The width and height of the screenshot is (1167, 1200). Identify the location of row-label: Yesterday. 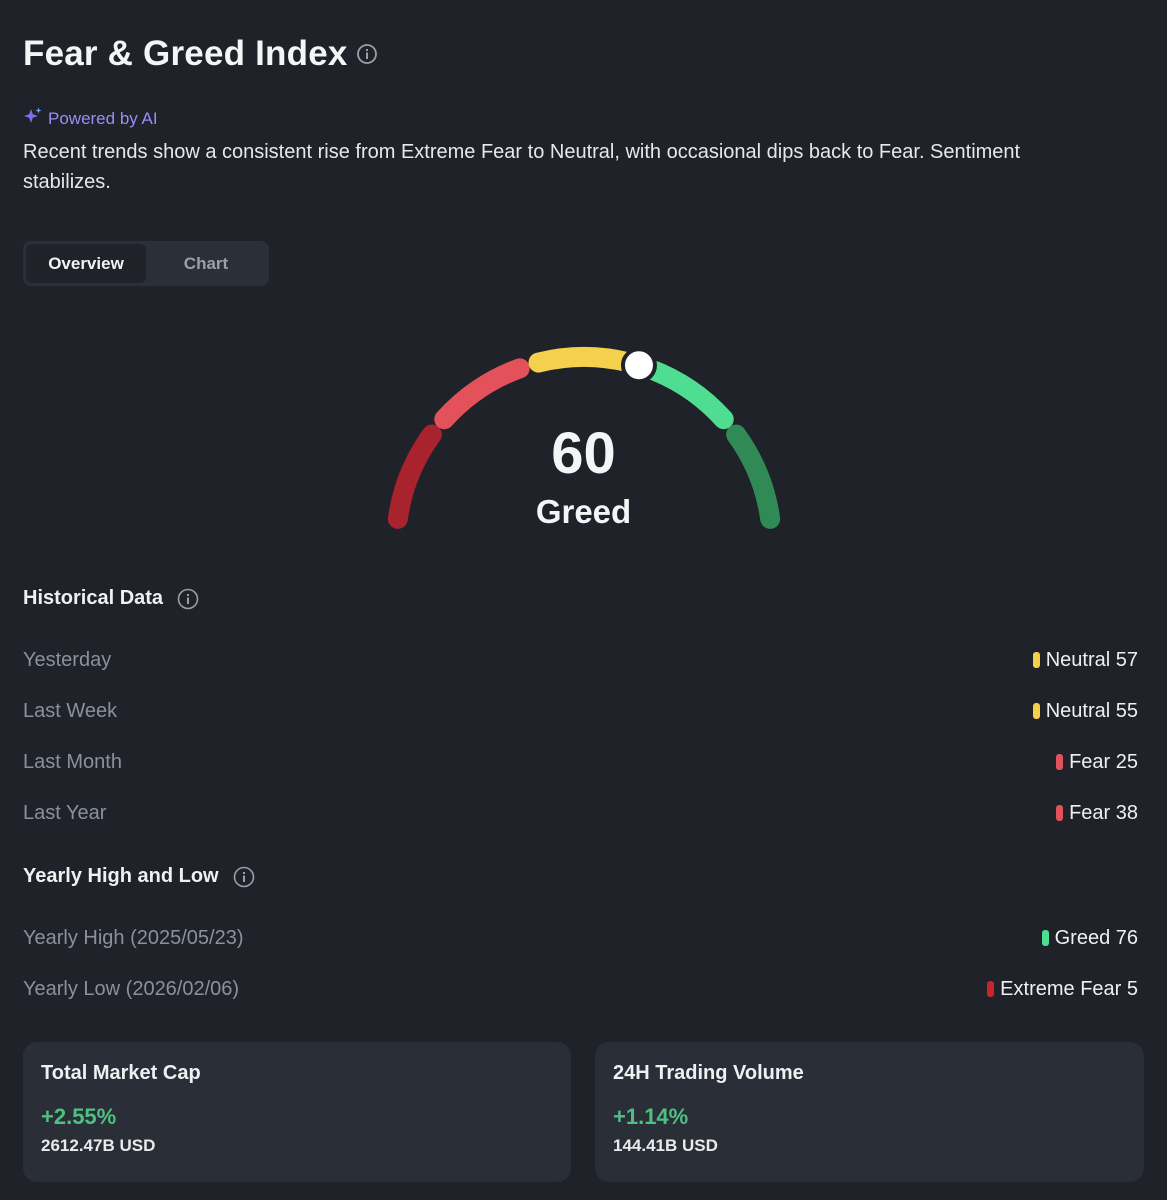
(67, 659).